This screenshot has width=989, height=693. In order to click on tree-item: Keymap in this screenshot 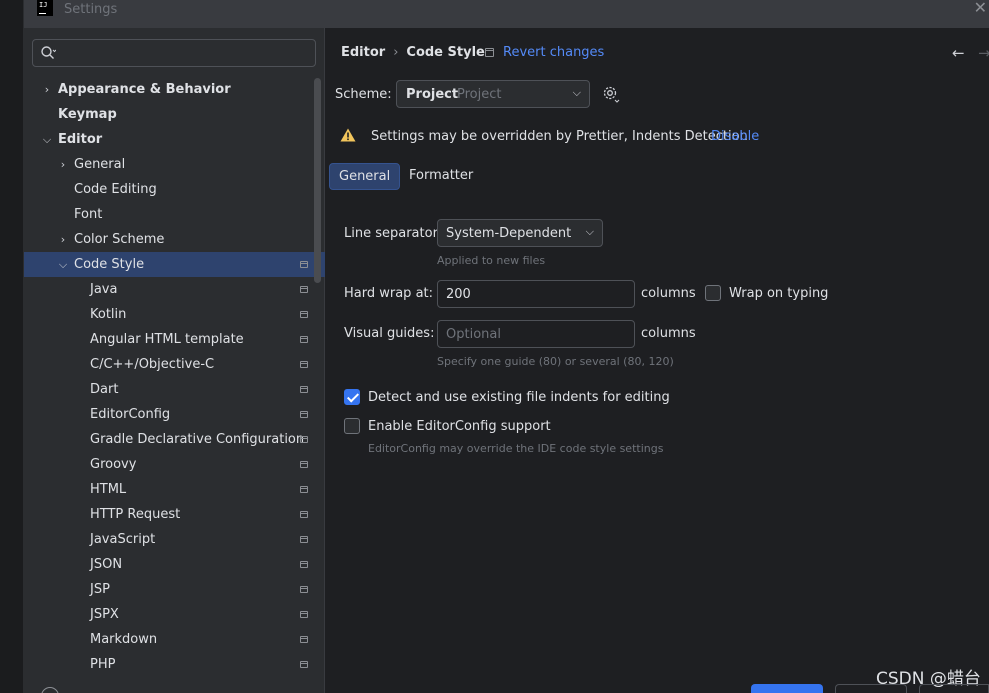, I will do `click(174, 114)`.